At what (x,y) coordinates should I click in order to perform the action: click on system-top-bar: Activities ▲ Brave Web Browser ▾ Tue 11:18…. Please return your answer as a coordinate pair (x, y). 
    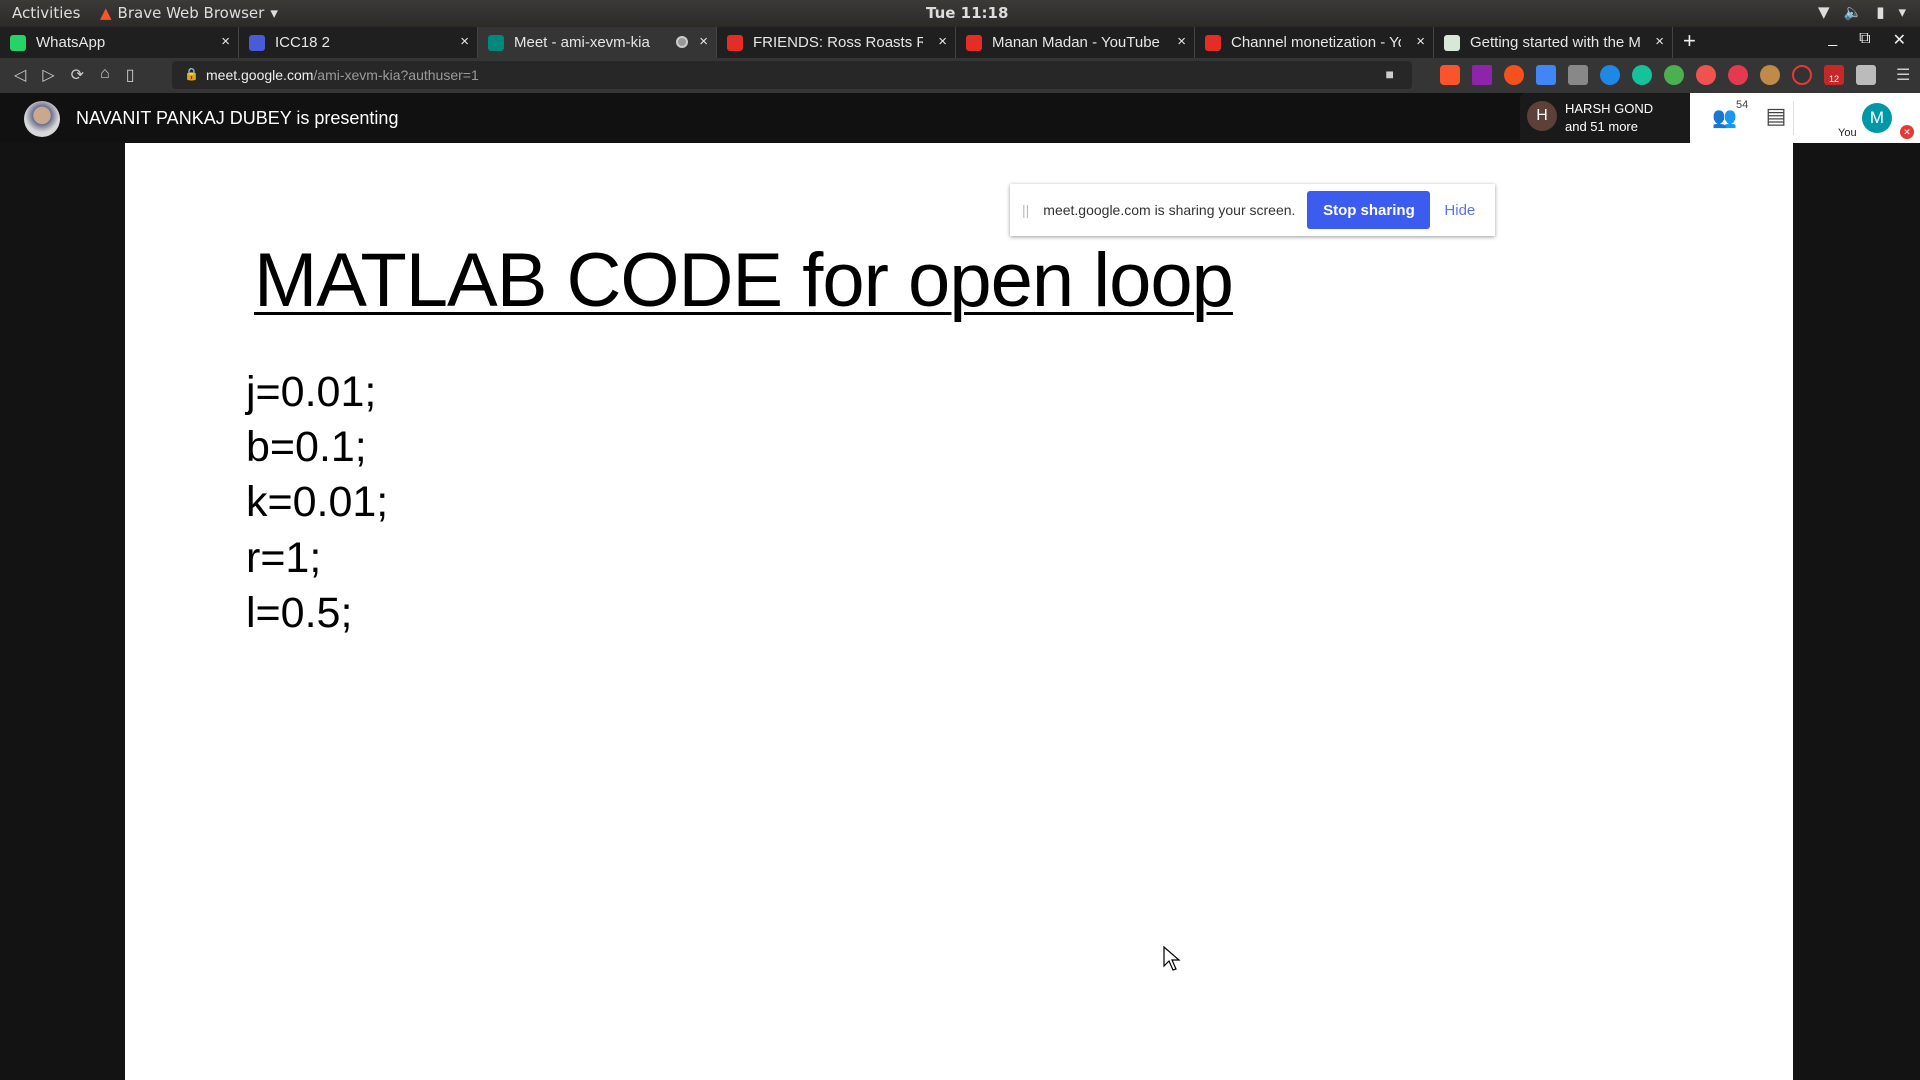
    Looking at the image, I should click on (960, 13).